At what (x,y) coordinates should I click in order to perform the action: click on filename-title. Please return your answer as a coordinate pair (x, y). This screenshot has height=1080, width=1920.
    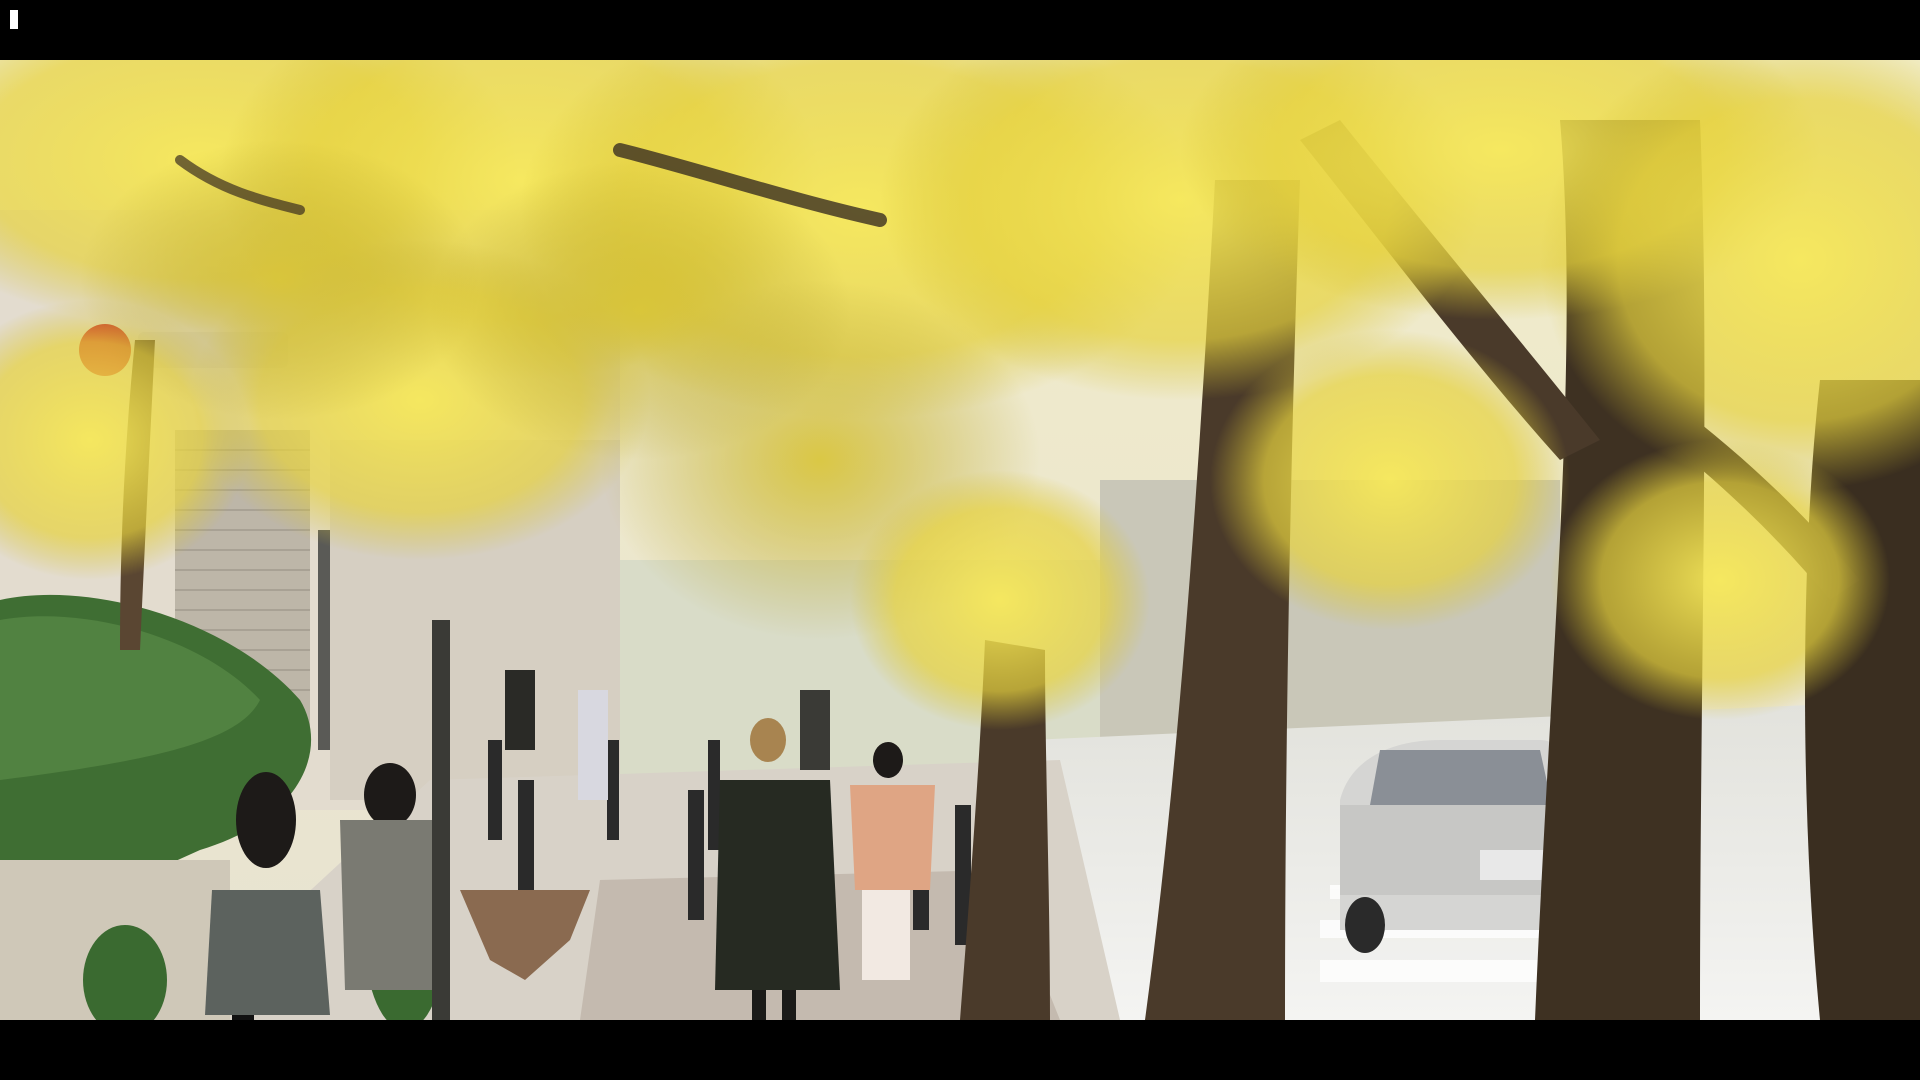
    Looking at the image, I should click on (14, 19).